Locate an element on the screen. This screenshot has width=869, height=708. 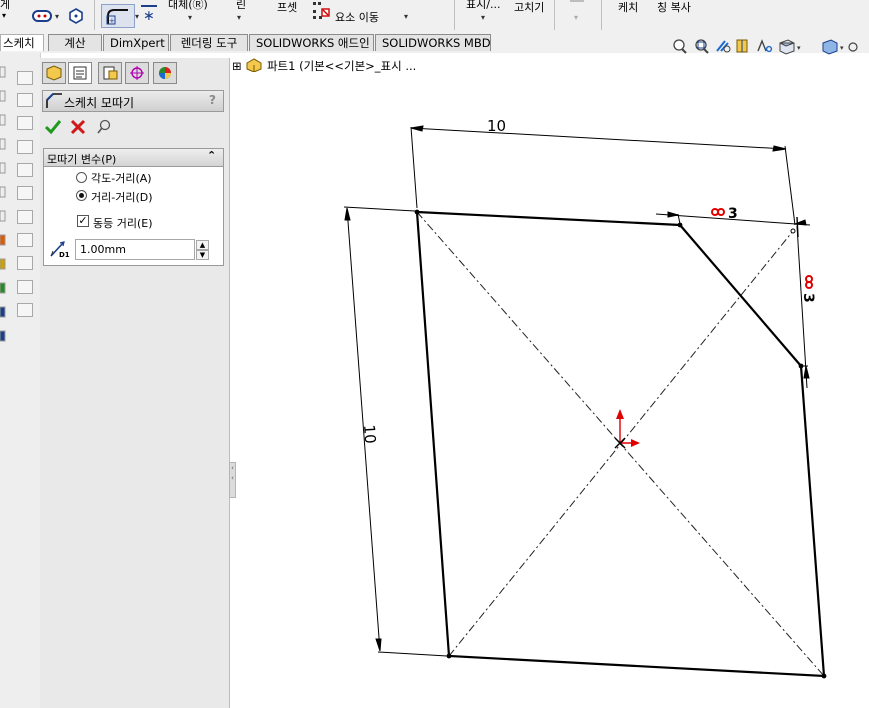
chamfer-dimension-v-value: 3 is located at coordinates (808, 298).